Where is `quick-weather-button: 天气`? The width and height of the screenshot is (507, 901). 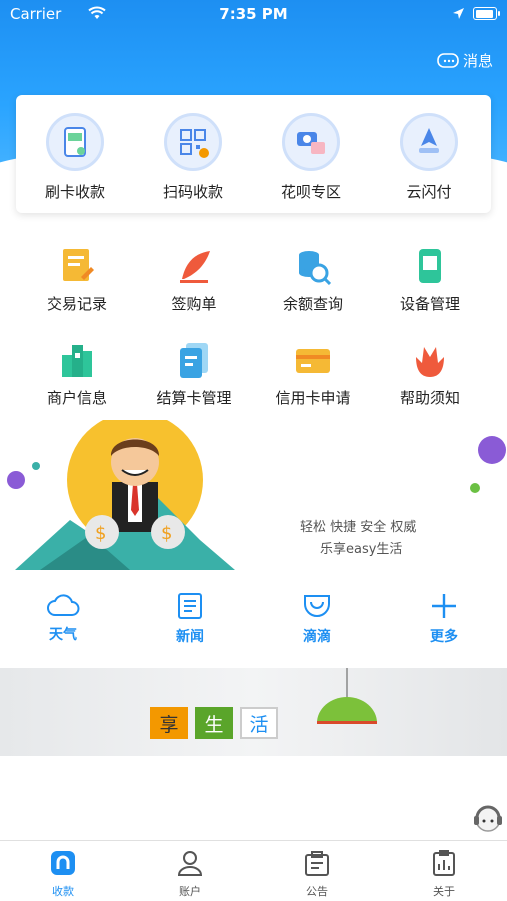 quick-weather-button: 天气 is located at coordinates (63, 618).